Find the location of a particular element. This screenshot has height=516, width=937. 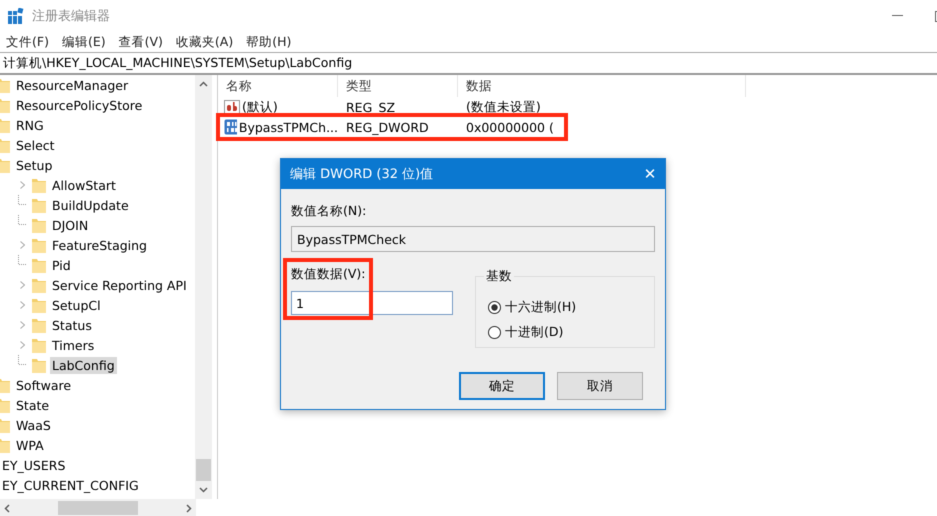

scroll-down-icon is located at coordinates (203, 490).